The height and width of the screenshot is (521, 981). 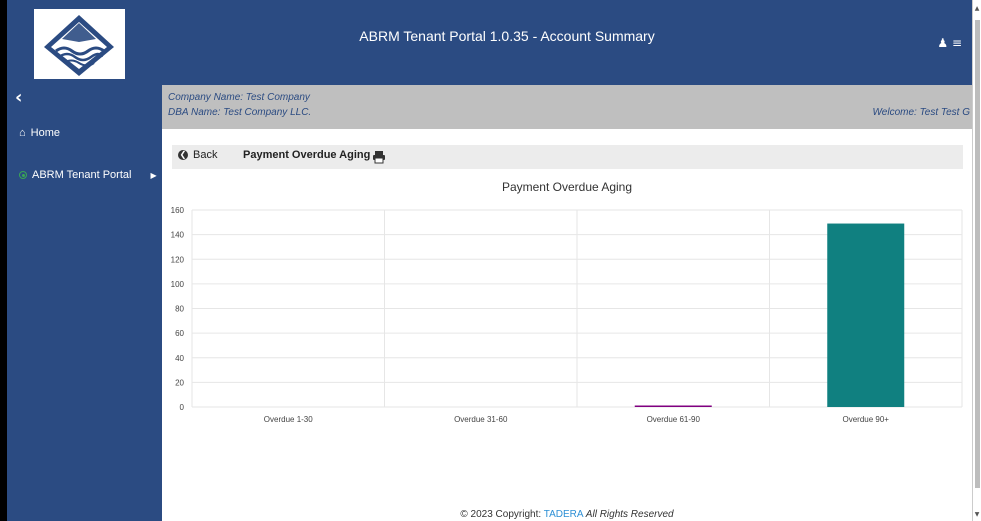 What do you see at coordinates (178, 210) in the screenshot?
I see `y-tick-label: 160` at bounding box center [178, 210].